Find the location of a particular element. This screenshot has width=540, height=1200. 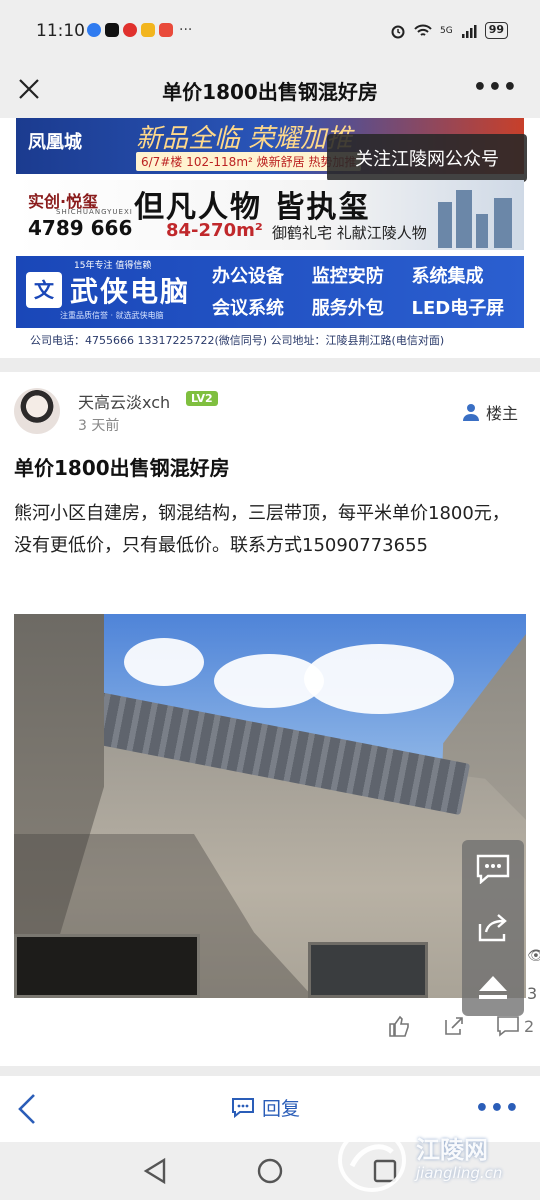

more-menu-button: ••• is located at coordinates (495, 87).